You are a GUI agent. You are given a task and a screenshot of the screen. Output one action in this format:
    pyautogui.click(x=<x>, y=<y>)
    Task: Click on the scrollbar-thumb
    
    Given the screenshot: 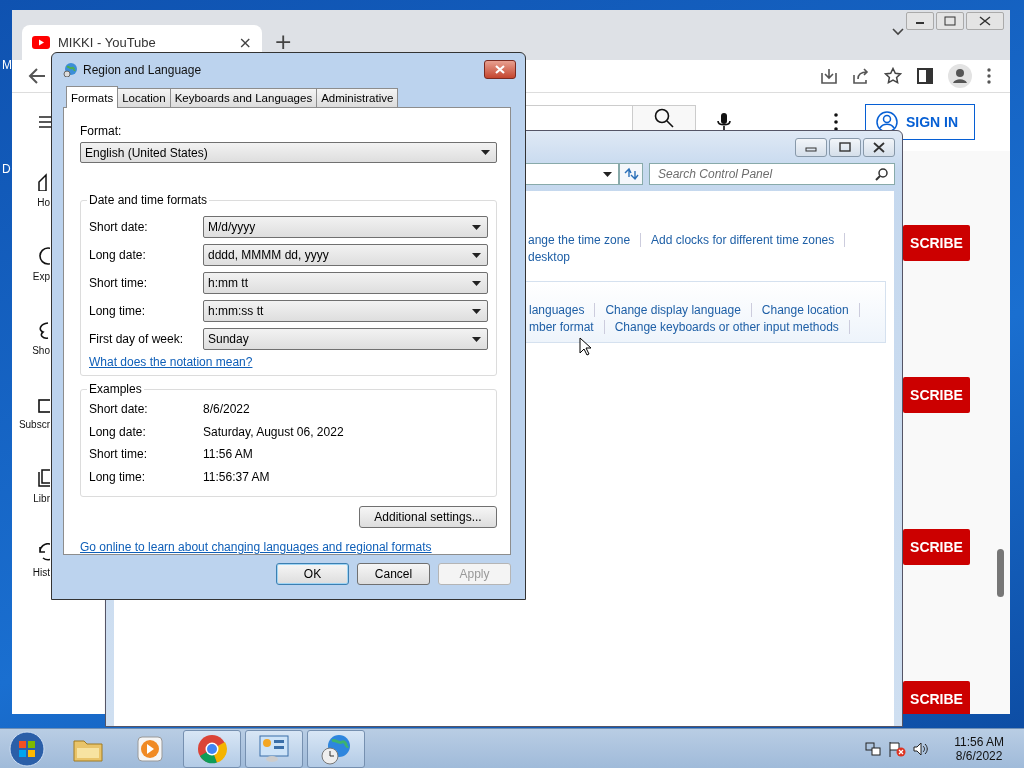 What is the action you would take?
    pyautogui.click(x=1000, y=573)
    